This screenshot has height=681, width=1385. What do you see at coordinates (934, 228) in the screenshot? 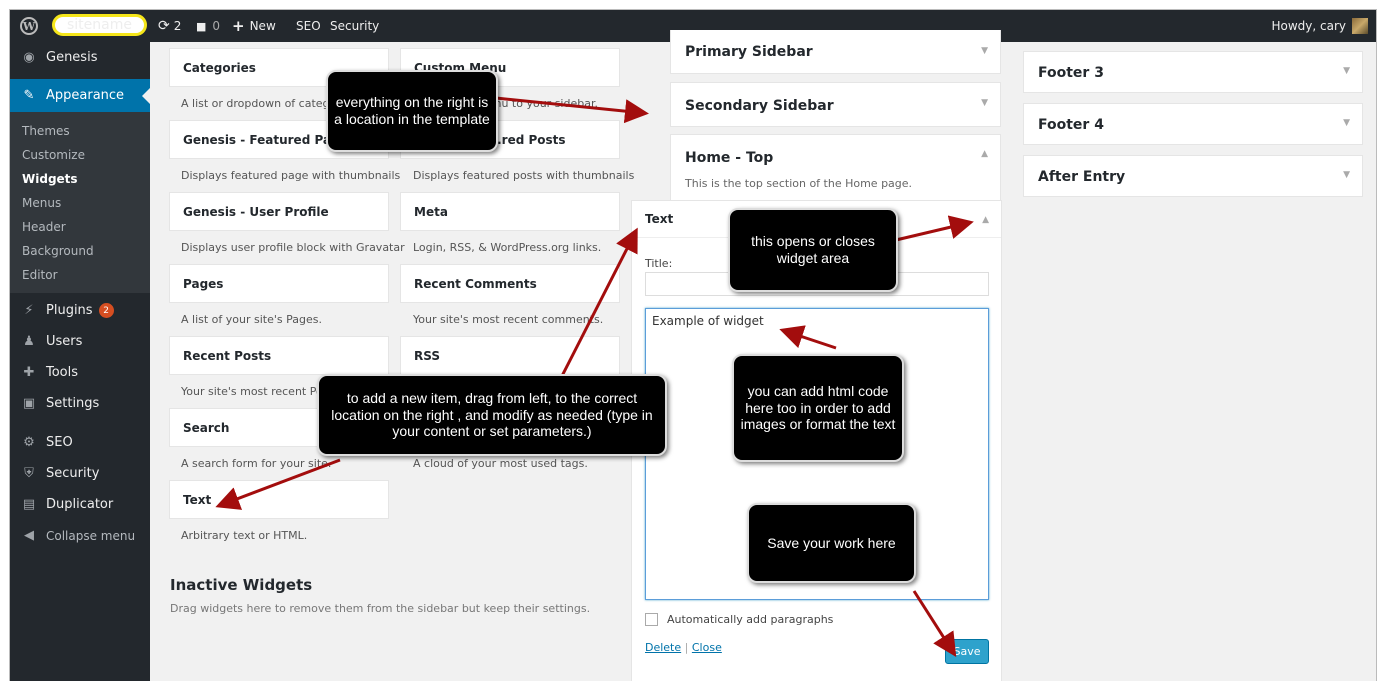
I see `arrow-to-toggle` at bounding box center [934, 228].